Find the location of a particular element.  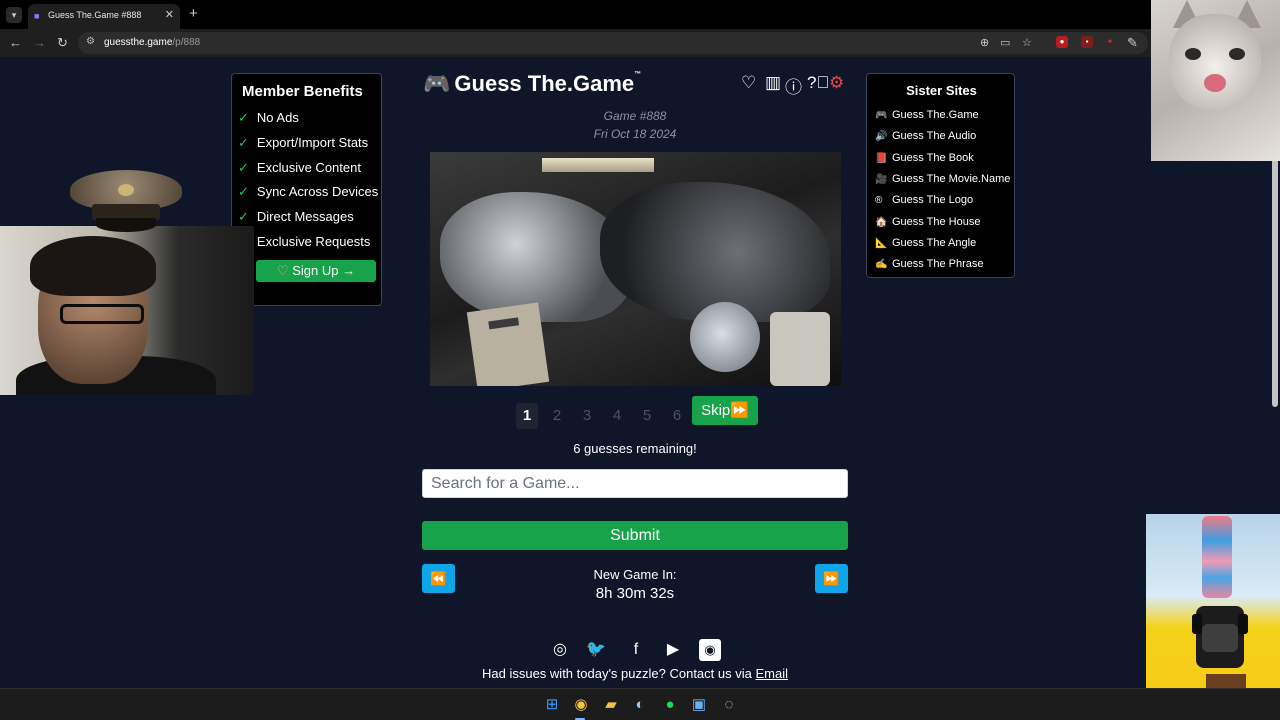

submit-button: Submit is located at coordinates (635, 535).